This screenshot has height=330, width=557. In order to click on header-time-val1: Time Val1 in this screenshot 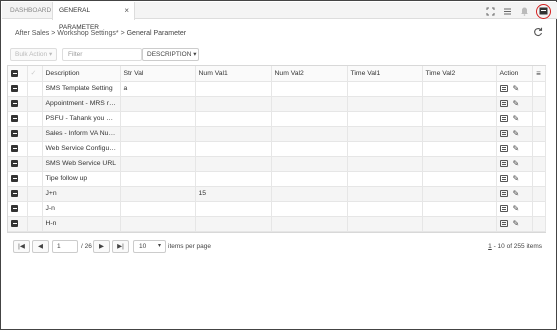, I will do `click(385, 74)`.